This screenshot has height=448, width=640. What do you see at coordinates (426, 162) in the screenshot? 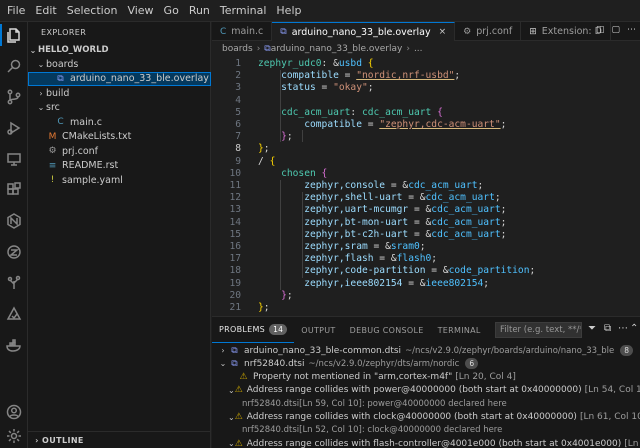
I see `code-line: 9 / {` at bounding box center [426, 162].